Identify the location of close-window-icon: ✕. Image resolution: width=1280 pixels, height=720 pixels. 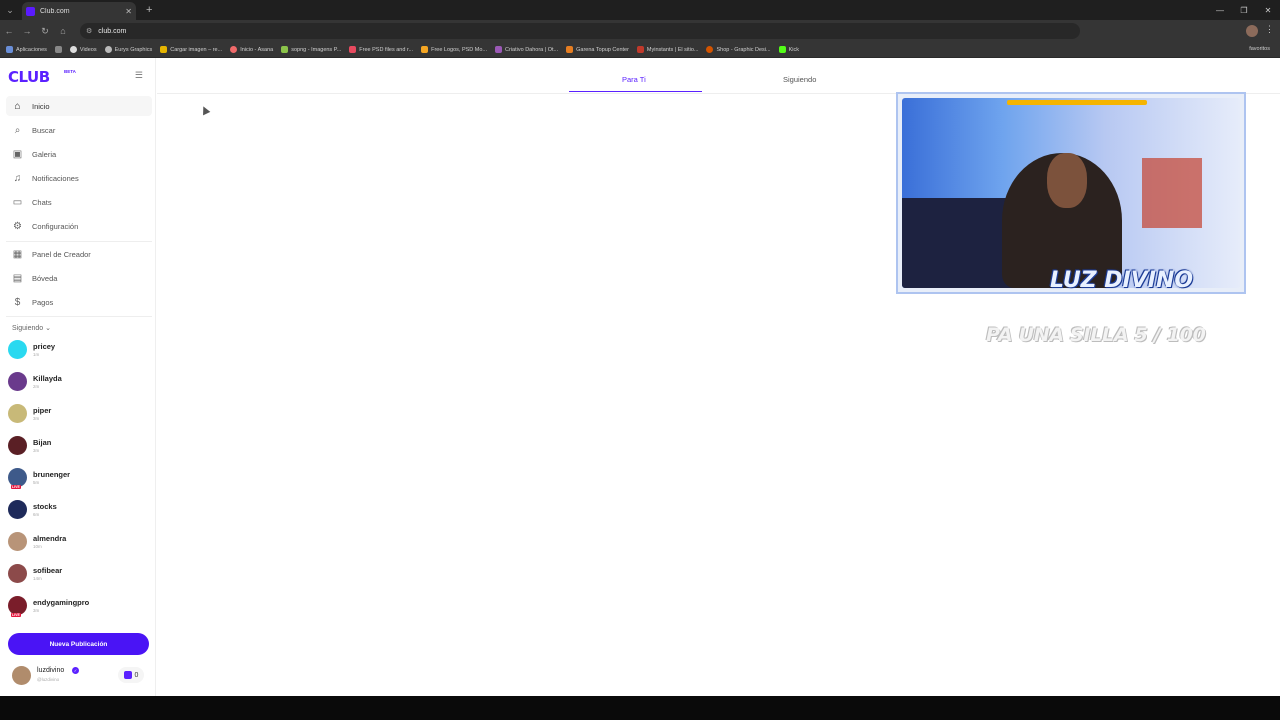
(1268, 10).